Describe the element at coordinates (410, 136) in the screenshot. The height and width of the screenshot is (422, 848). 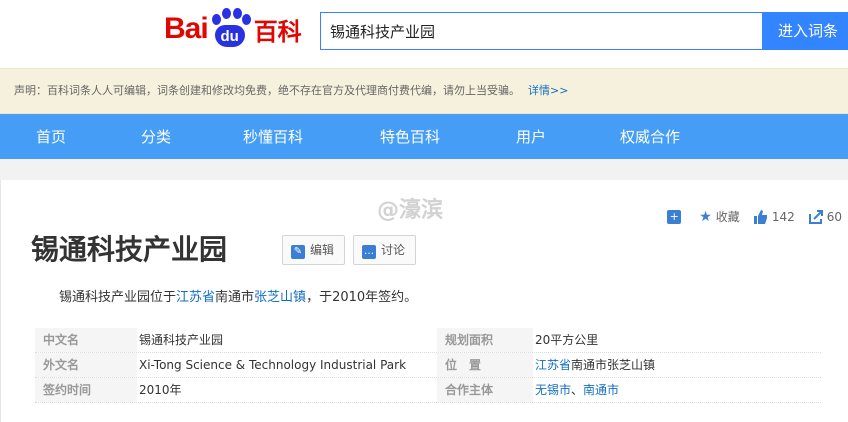
I see `nav-item-featured: 特色百科` at that location.